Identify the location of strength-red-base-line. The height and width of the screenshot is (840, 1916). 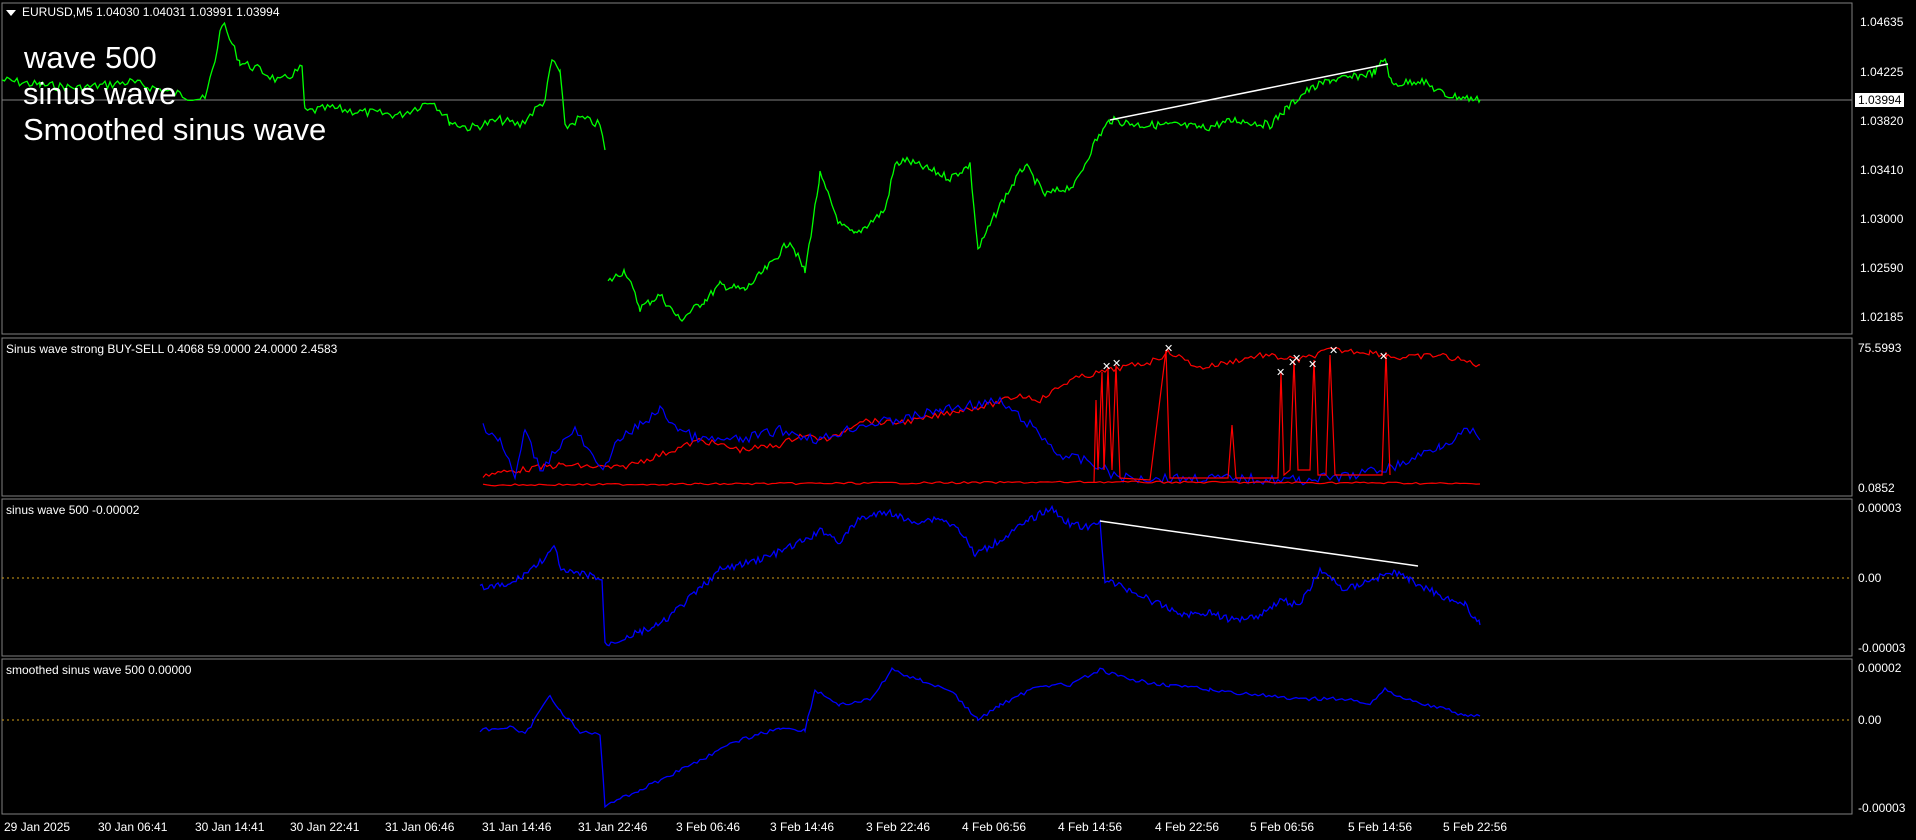
(981, 483).